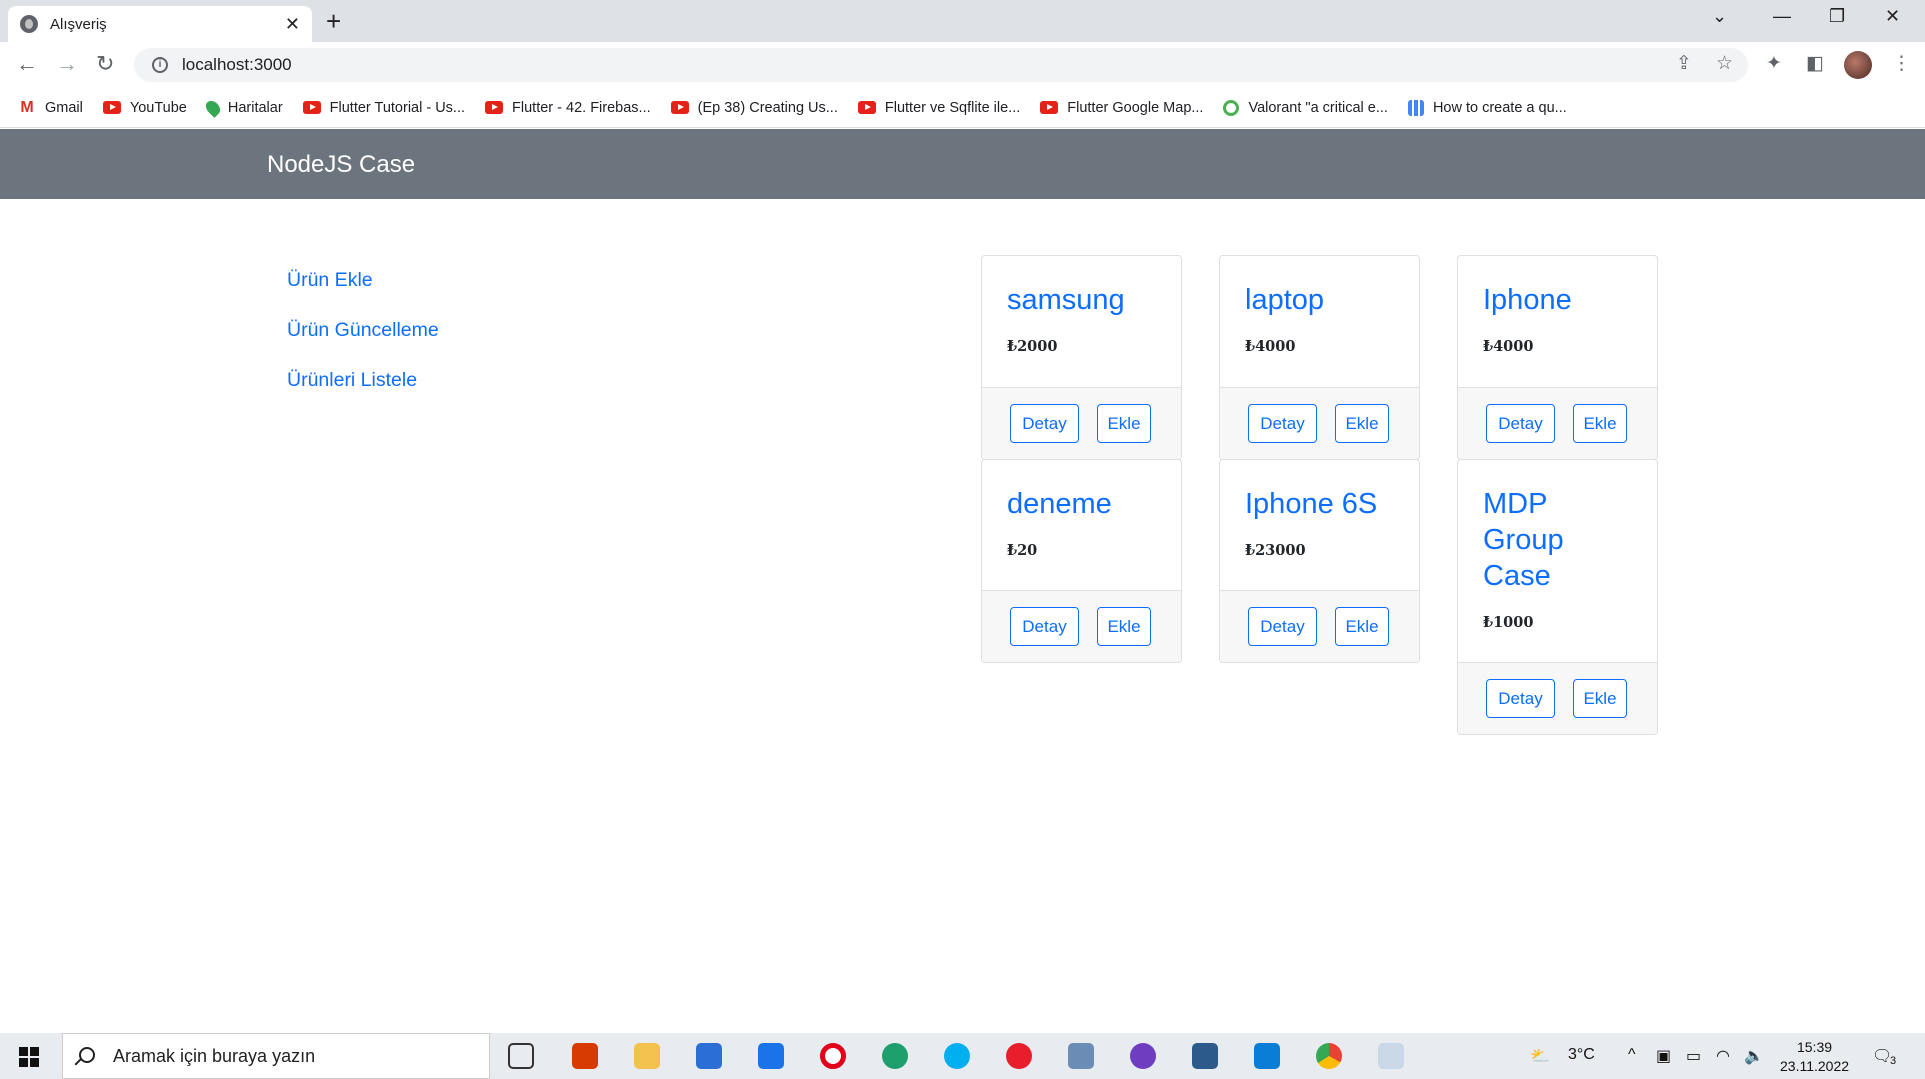  Describe the element at coordinates (158, 107) in the screenshot. I see `bookmark-label: YouTube` at that location.